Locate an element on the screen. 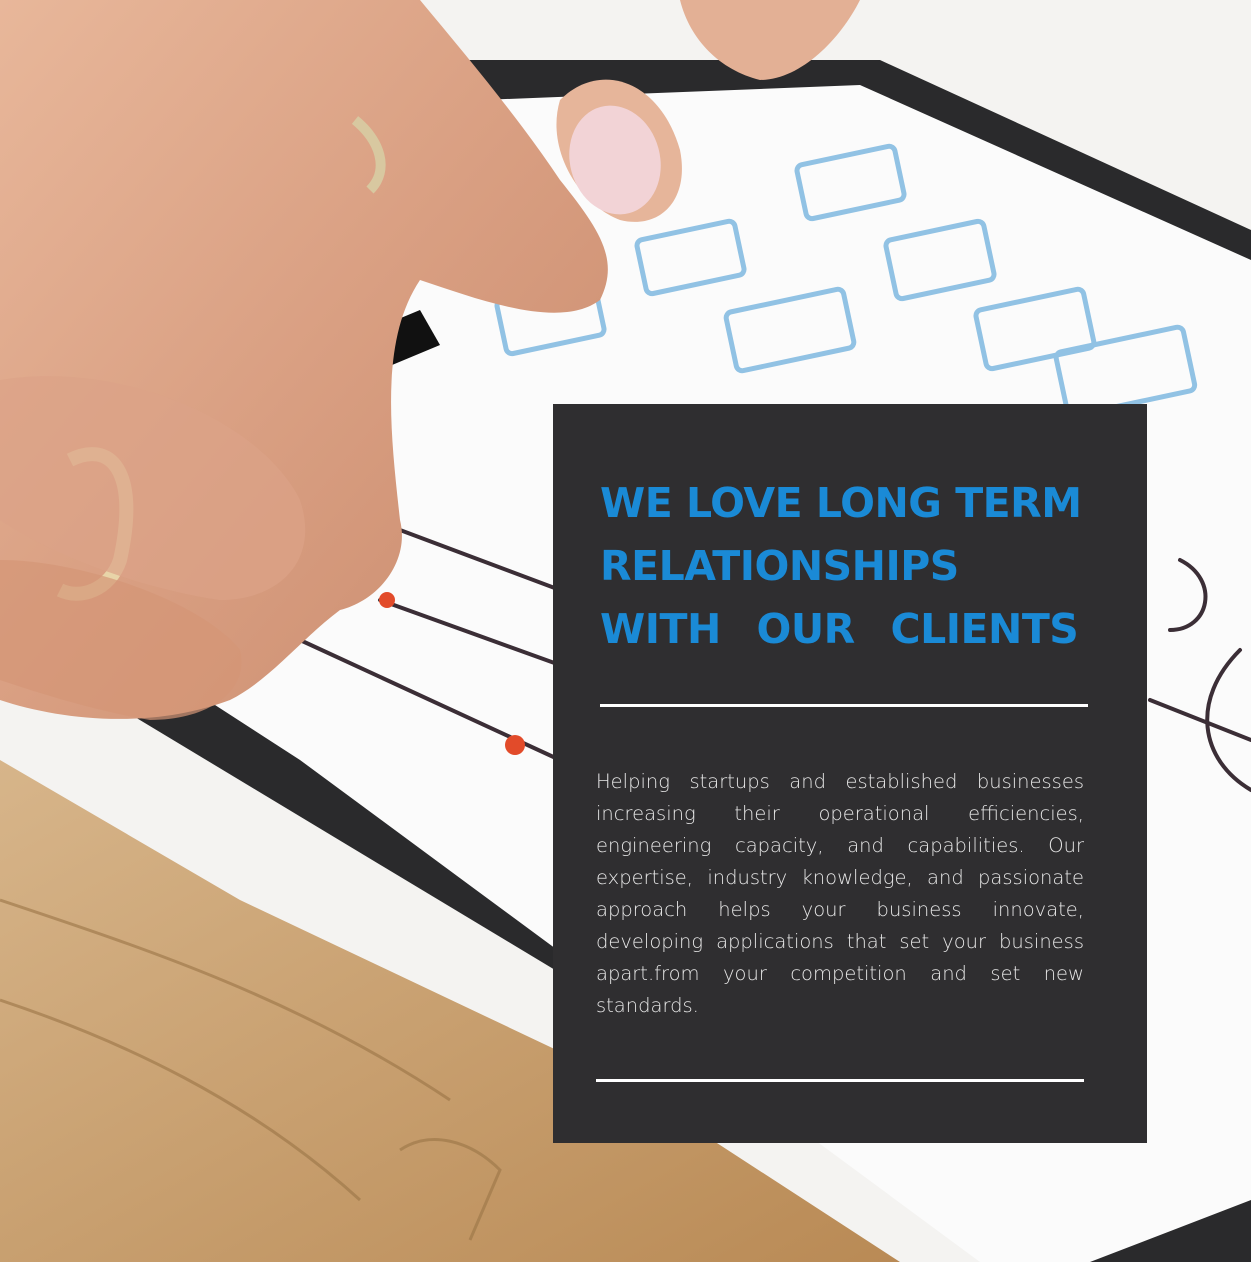  divider-top is located at coordinates (844, 705).